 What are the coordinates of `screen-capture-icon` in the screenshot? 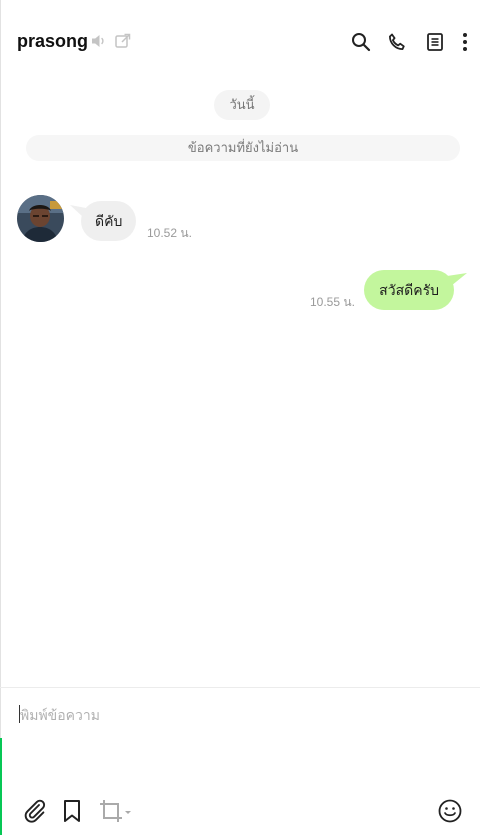 It's located at (116, 811).